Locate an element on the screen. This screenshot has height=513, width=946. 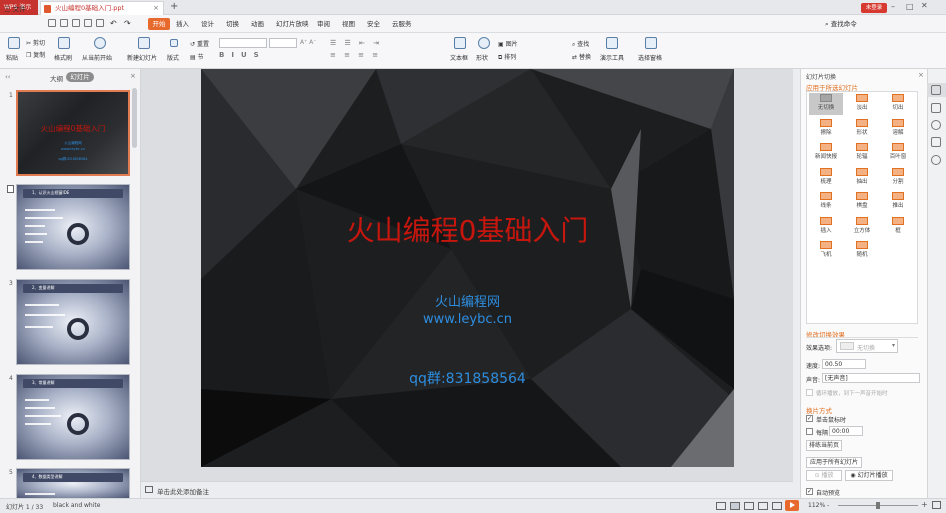
cut-button: ✂ 剪切 is located at coordinates (35, 42).